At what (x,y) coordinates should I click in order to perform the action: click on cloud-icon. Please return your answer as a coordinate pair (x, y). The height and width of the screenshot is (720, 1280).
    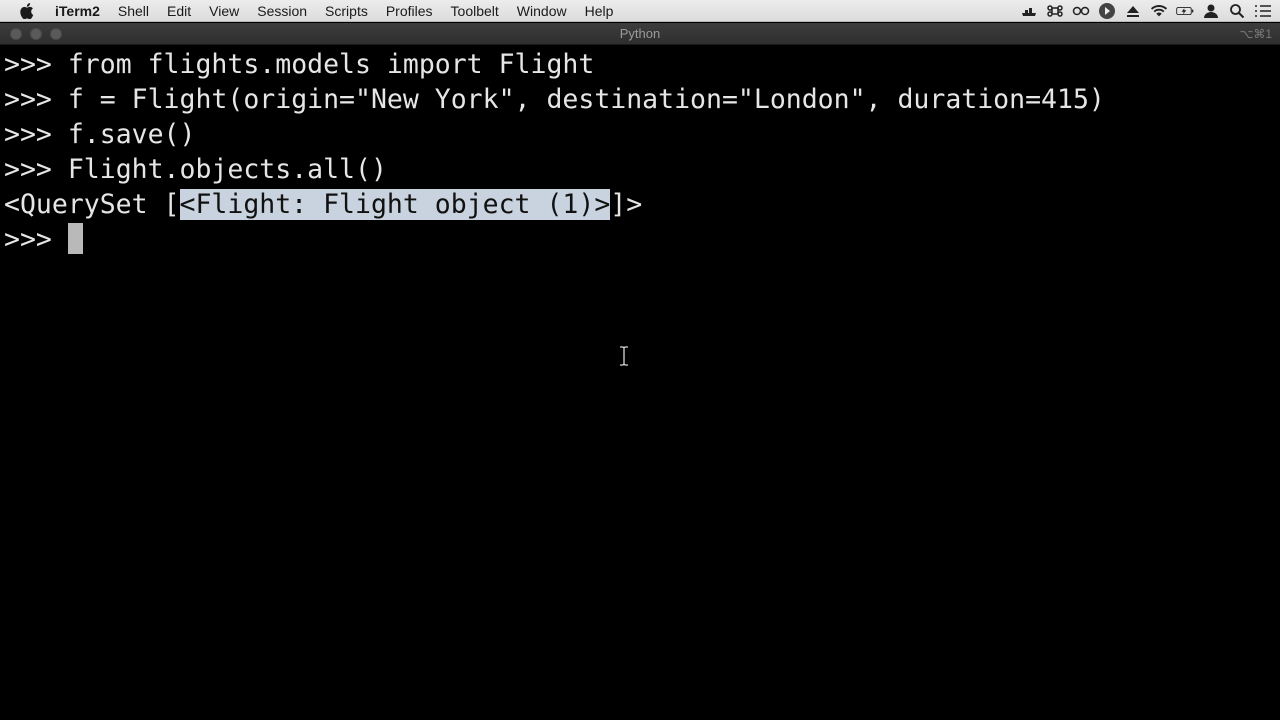
    Looking at the image, I should click on (1029, 11).